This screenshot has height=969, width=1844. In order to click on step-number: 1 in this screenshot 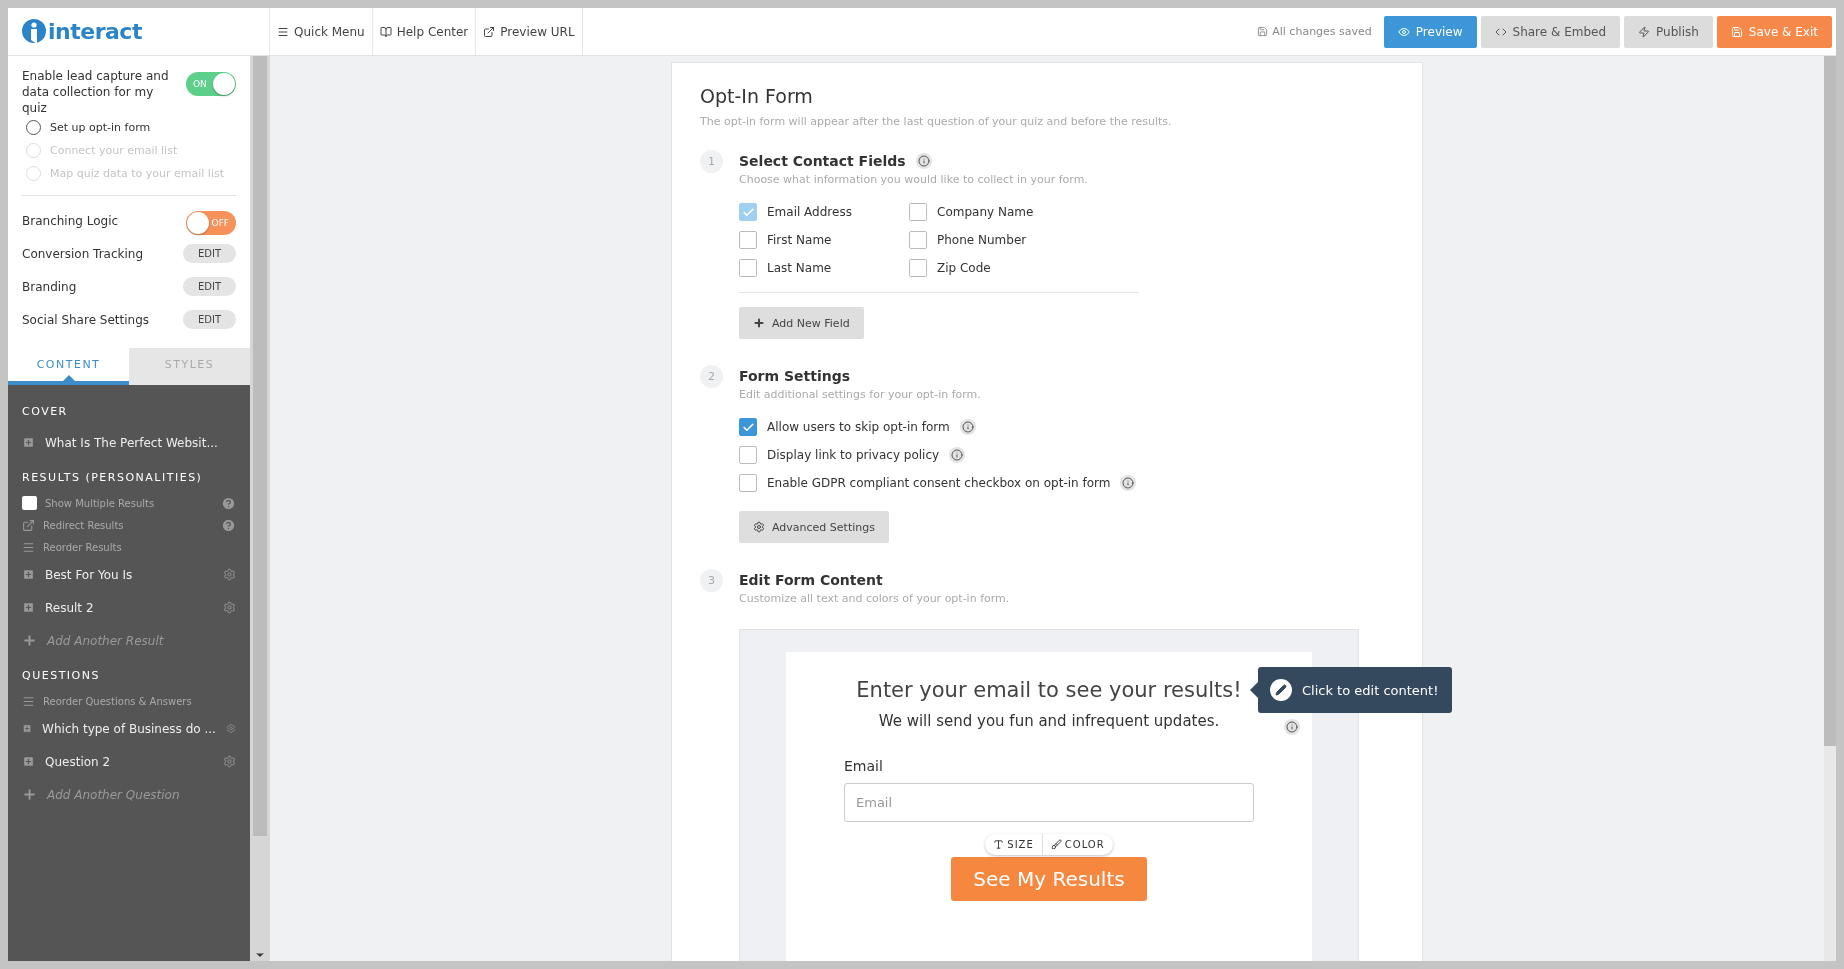, I will do `click(711, 161)`.